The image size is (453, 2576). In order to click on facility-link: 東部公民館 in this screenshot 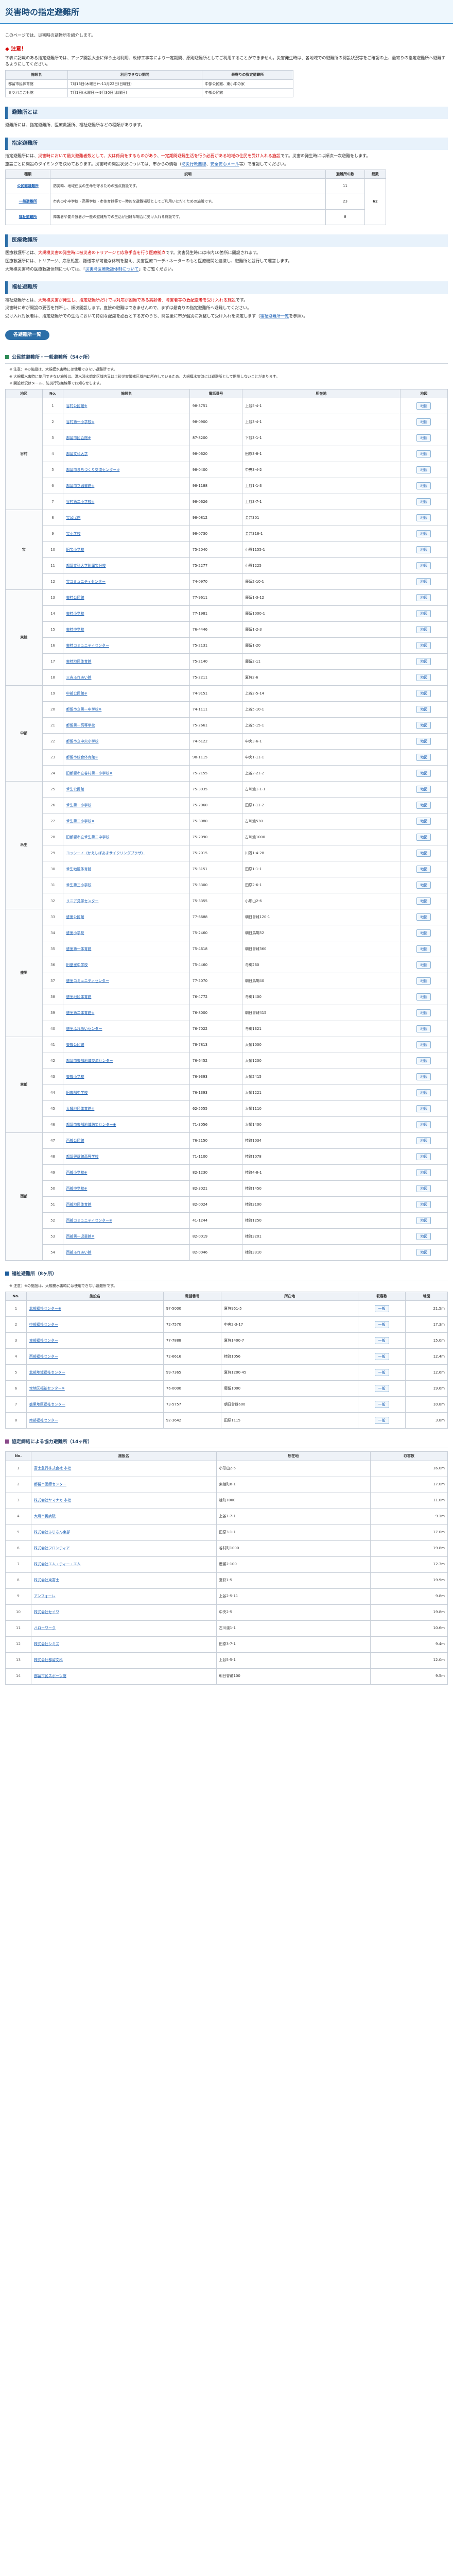, I will do `click(75, 1045)`.